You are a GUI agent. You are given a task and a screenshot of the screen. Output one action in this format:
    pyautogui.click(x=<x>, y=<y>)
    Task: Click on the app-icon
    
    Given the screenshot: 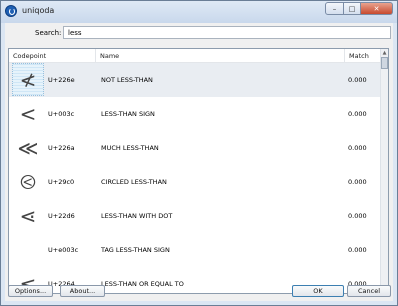 What is the action you would take?
    pyautogui.click(x=11, y=11)
    